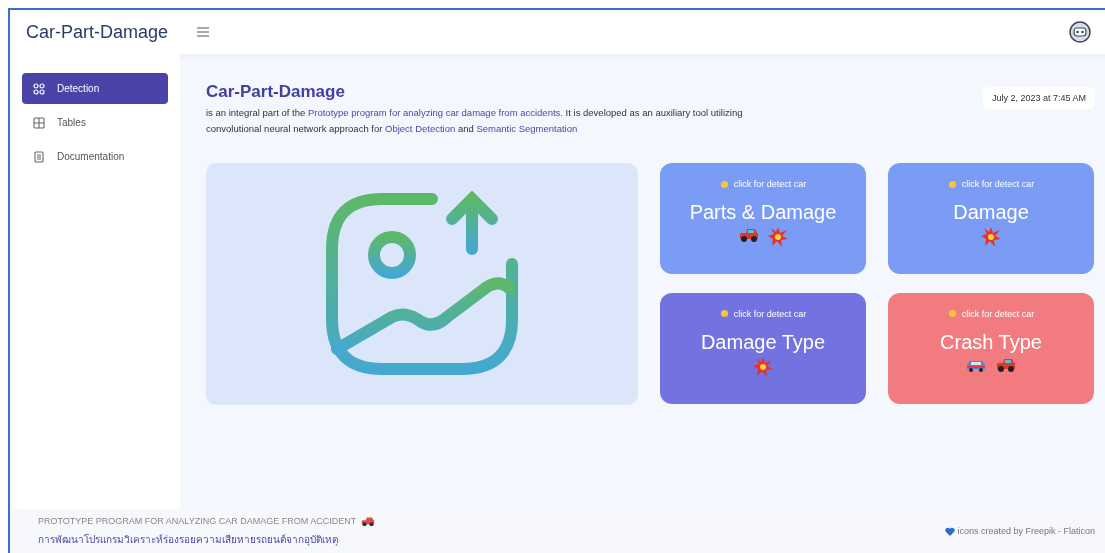 The width and height of the screenshot is (1105, 553). I want to click on sidebar-item: Documentation, so click(95, 156).